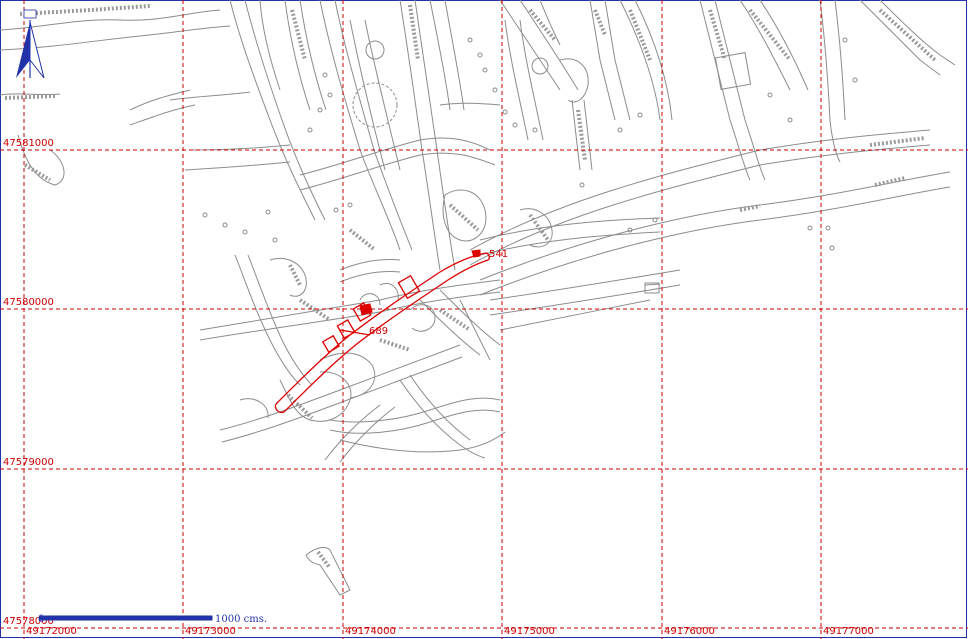  I want to click on grid-label-y: 47579000, so click(28, 462).